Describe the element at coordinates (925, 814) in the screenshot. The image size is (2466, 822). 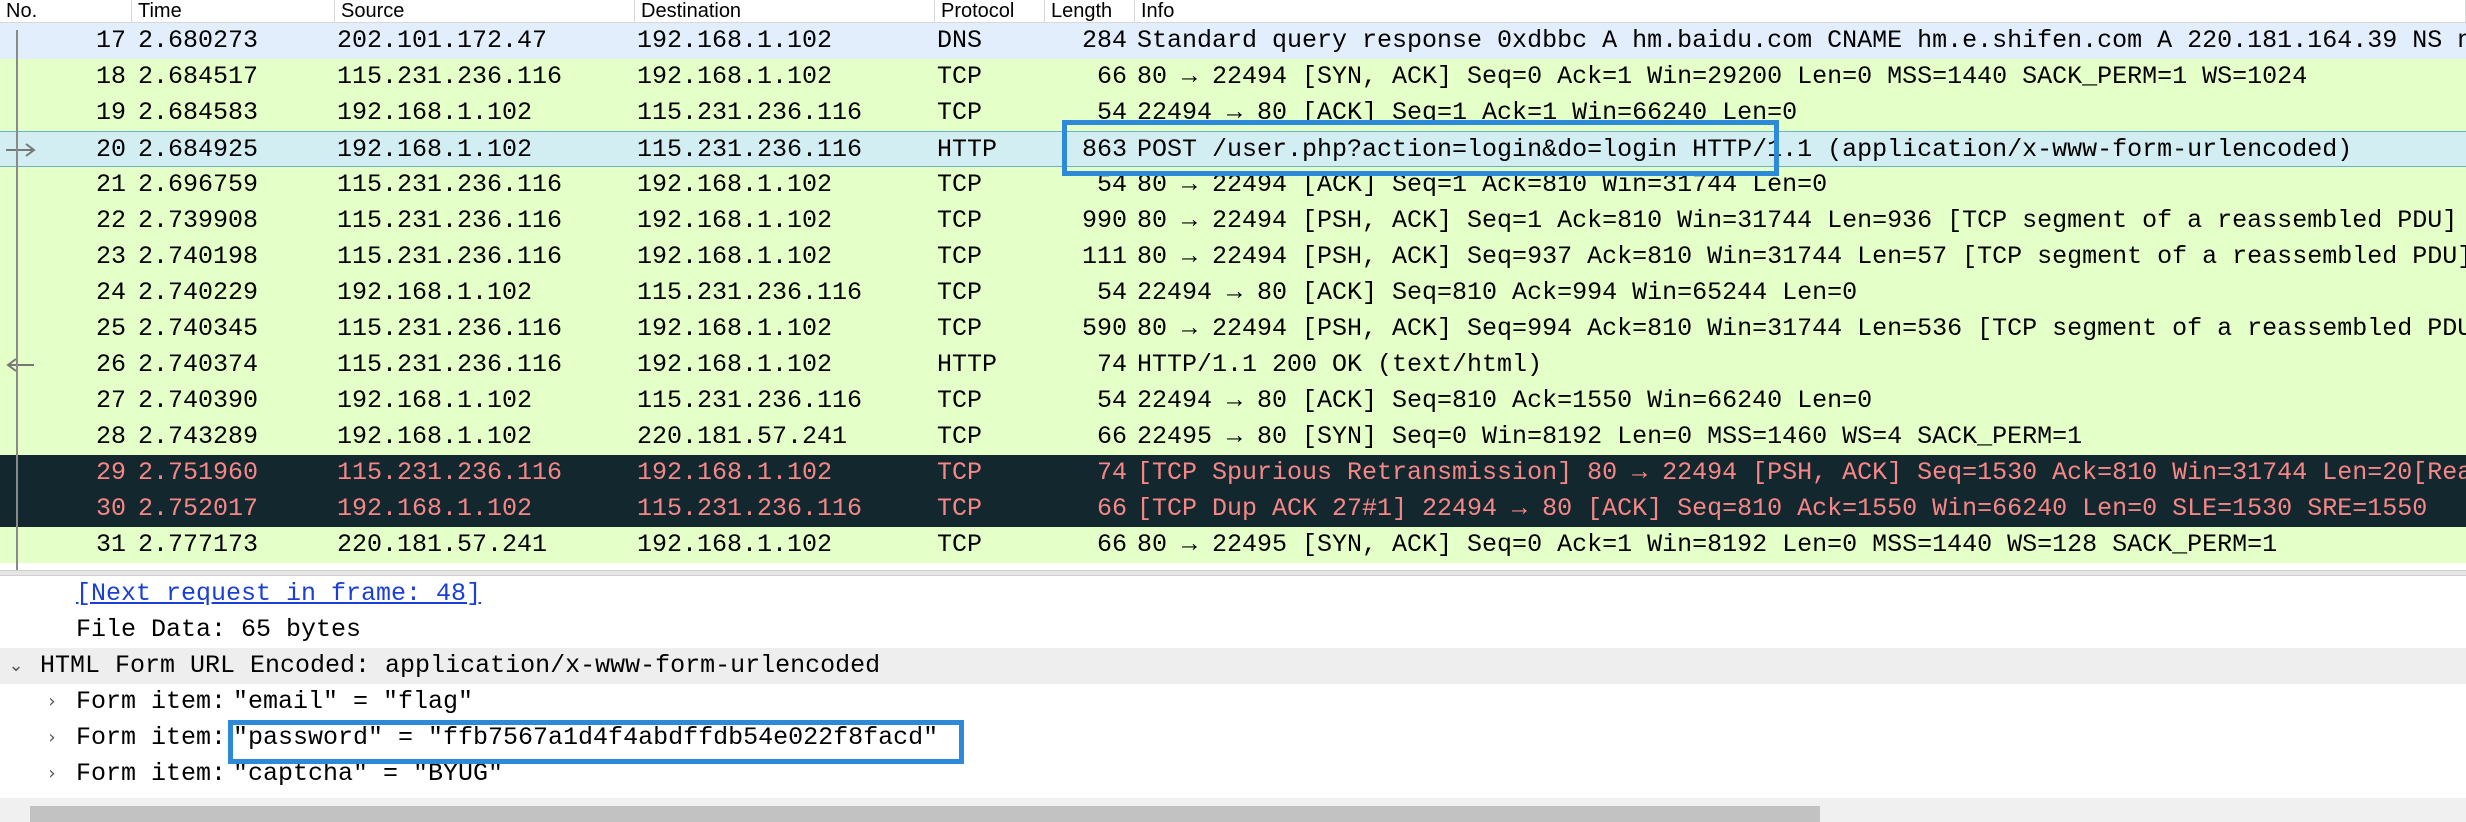
I see `scrollbar-thumb` at that location.